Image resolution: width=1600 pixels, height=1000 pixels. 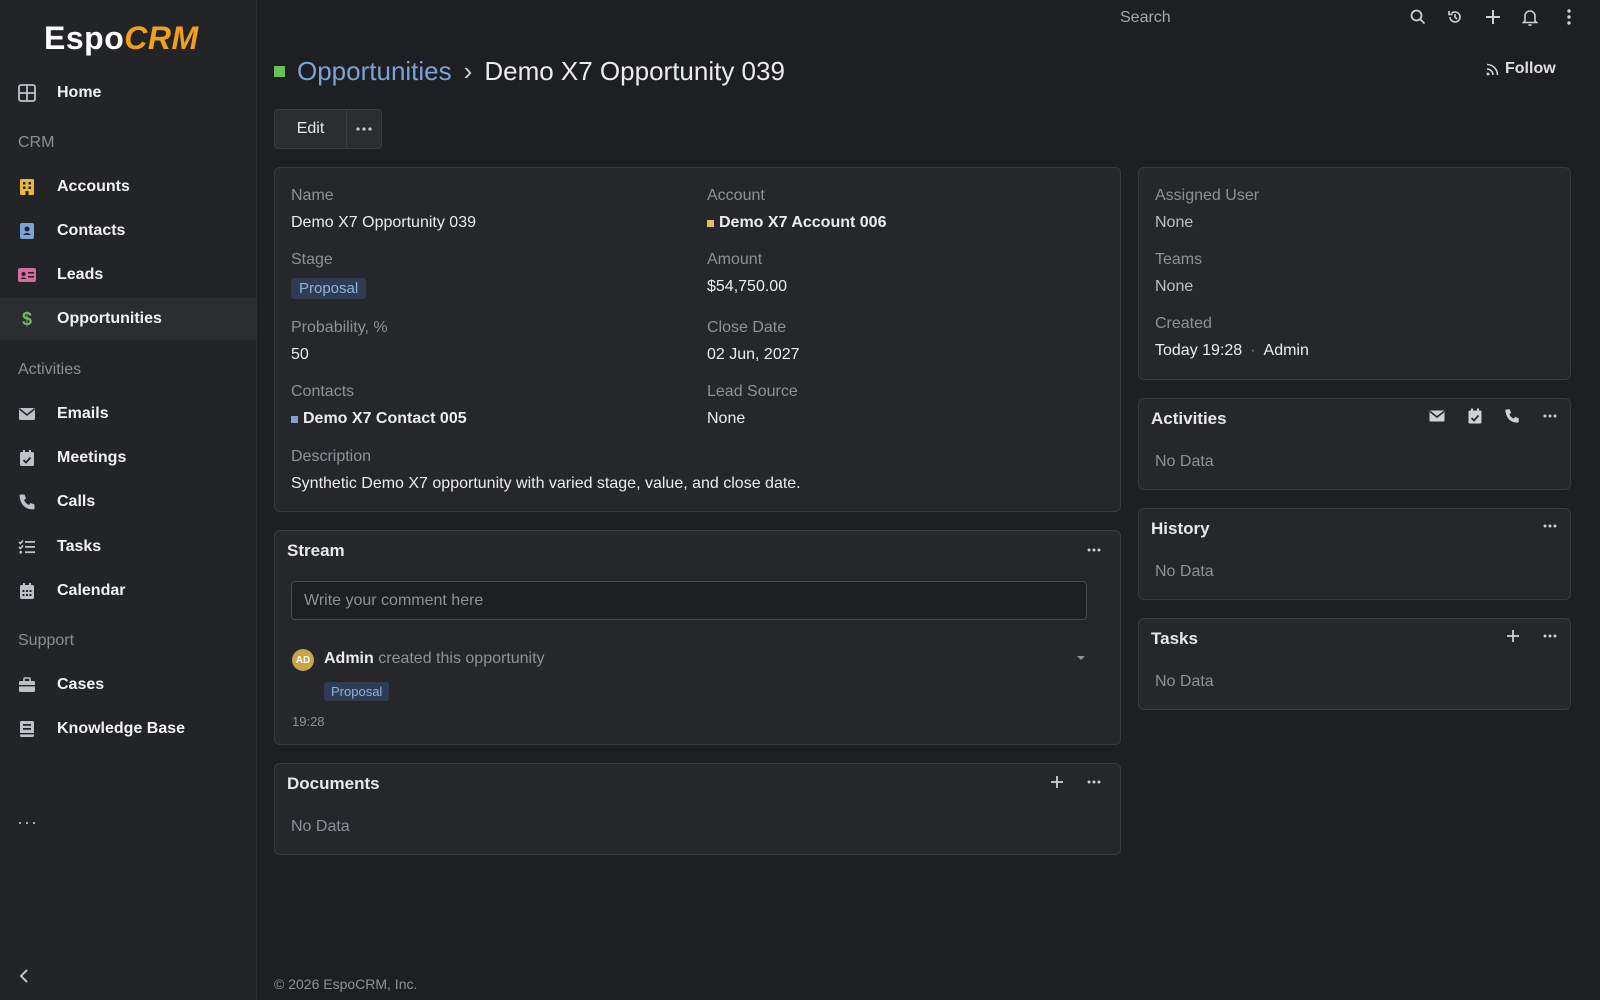 I want to click on more-actions-button, so click(x=364, y=129).